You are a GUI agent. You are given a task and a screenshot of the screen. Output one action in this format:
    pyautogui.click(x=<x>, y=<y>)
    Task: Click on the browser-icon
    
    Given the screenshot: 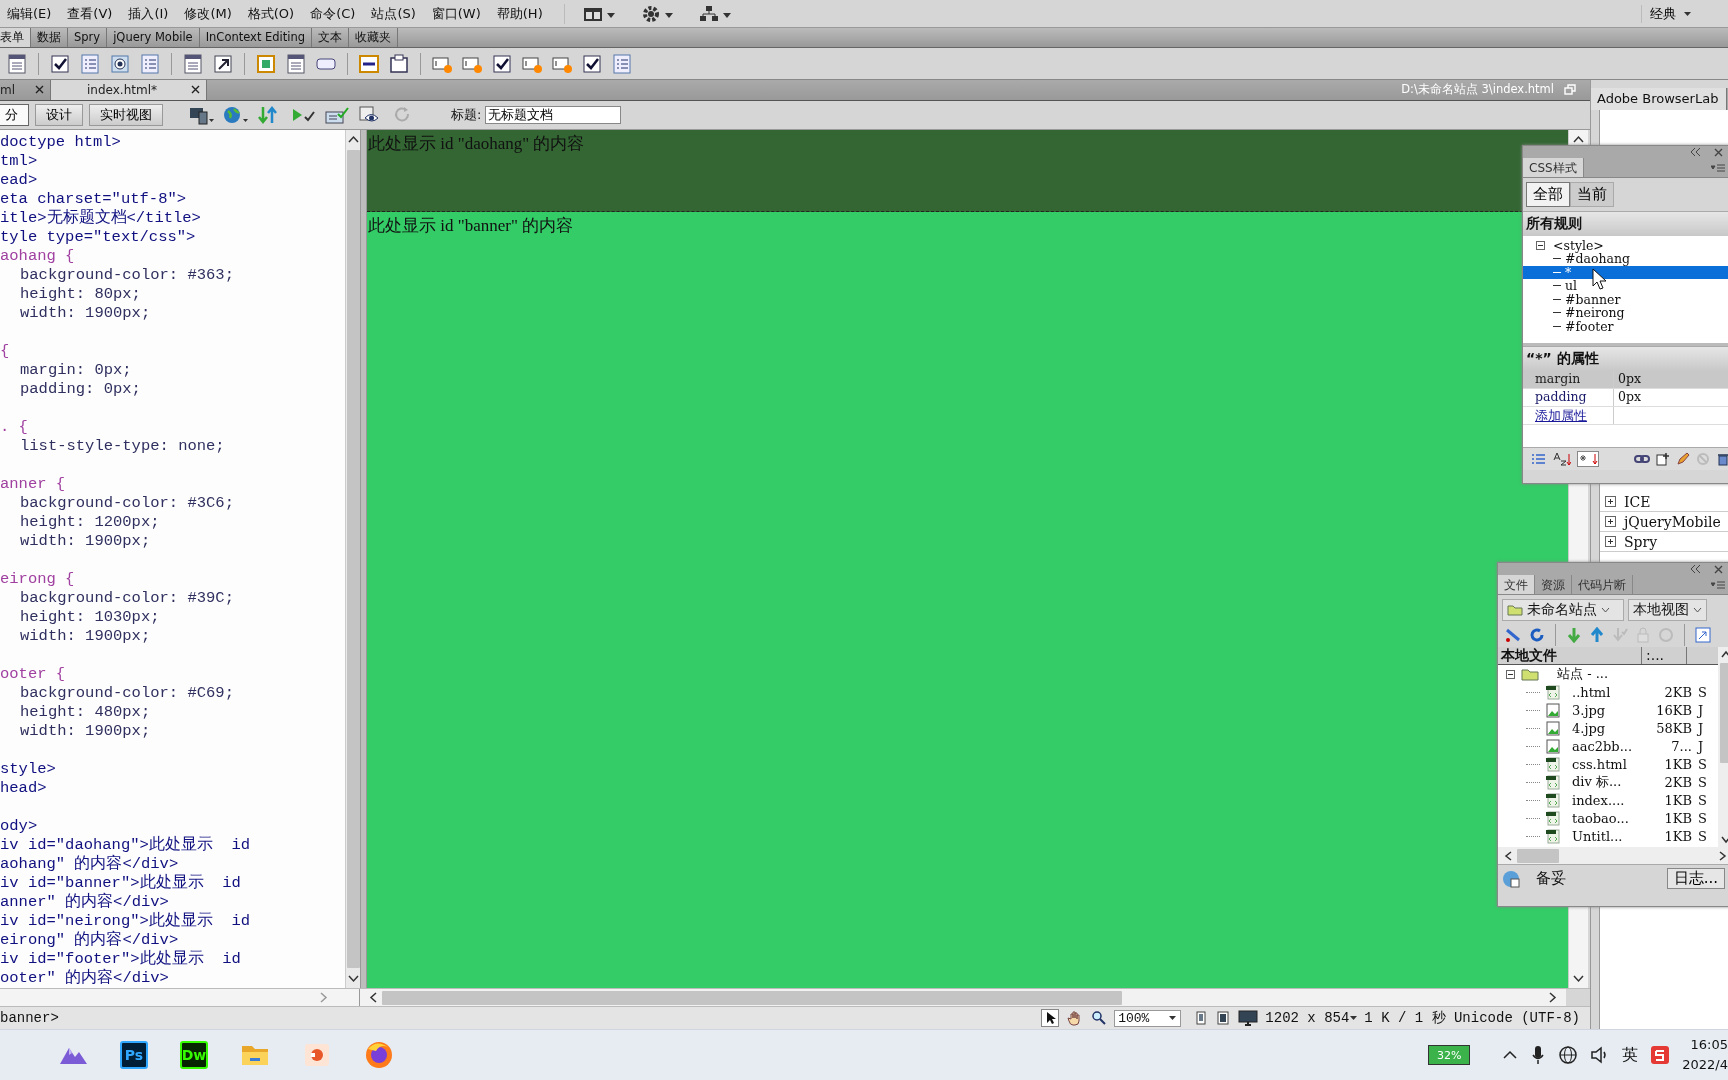 What is the action you would take?
    pyautogui.click(x=379, y=1055)
    